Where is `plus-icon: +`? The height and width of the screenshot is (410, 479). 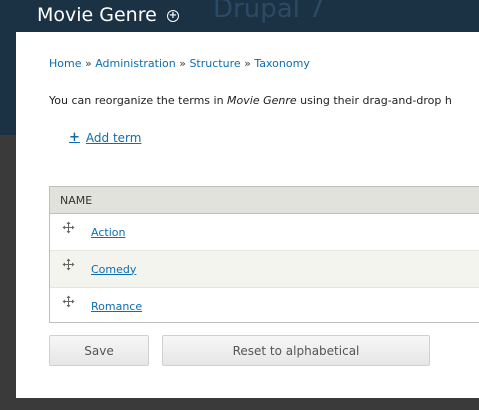
plus-icon: + is located at coordinates (74, 137).